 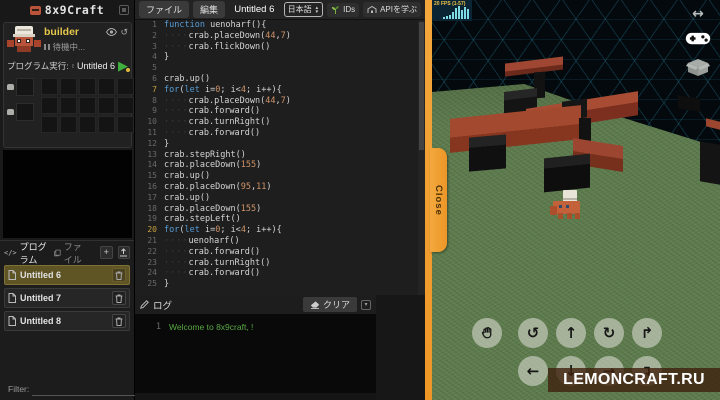 I want to click on program-list-item: Untitled 6, so click(x=67, y=275).